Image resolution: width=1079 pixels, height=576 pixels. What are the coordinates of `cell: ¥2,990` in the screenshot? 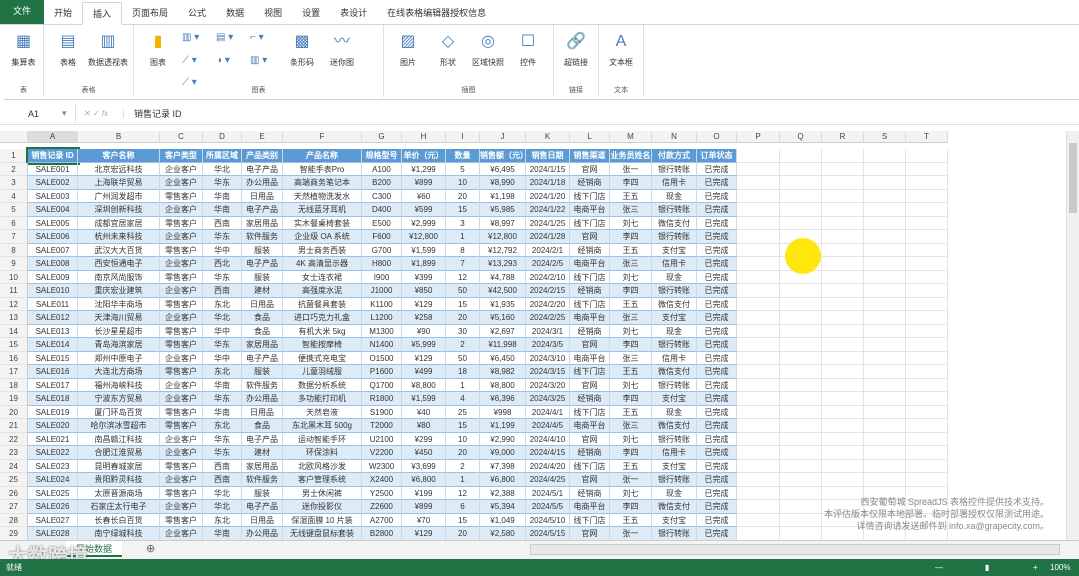 It's located at (503, 439).